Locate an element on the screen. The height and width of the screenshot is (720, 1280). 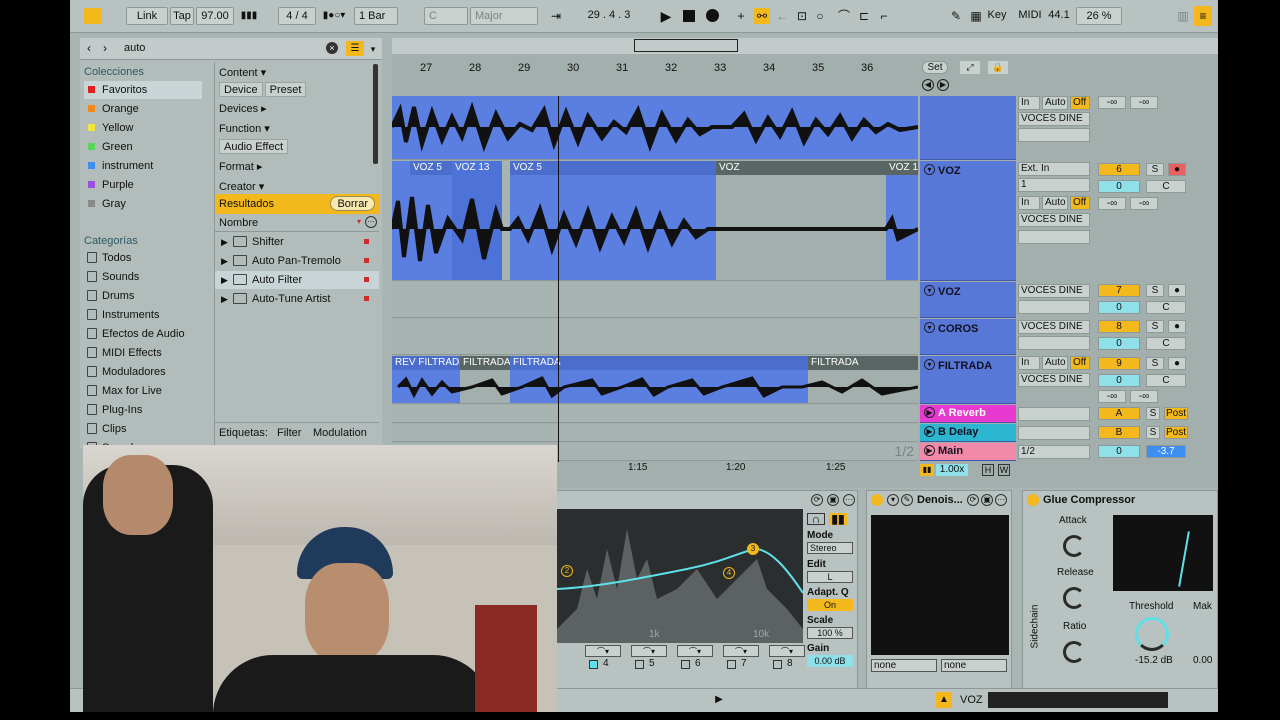
forward-arrow-icon: › is located at coordinates (105, 48).